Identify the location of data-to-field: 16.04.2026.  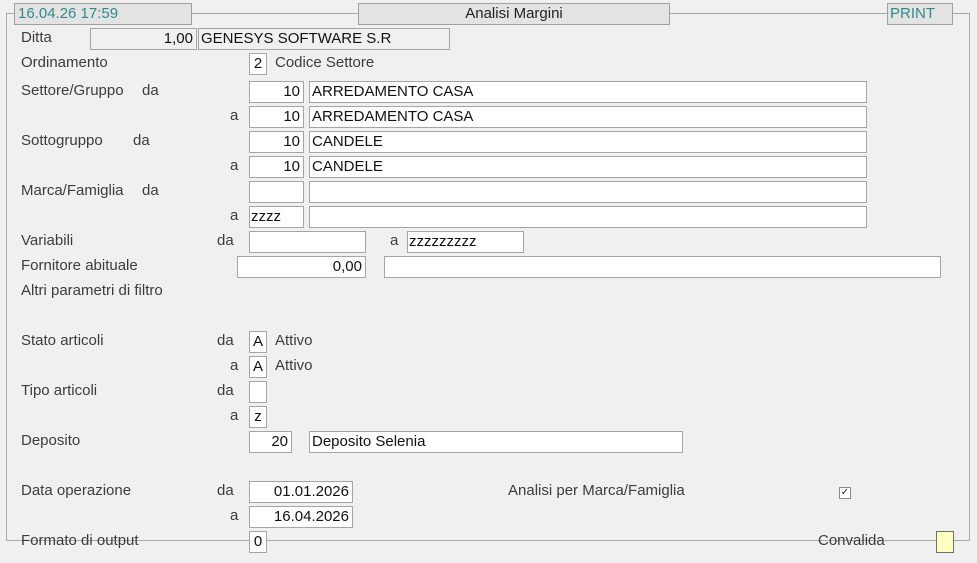
(301, 517).